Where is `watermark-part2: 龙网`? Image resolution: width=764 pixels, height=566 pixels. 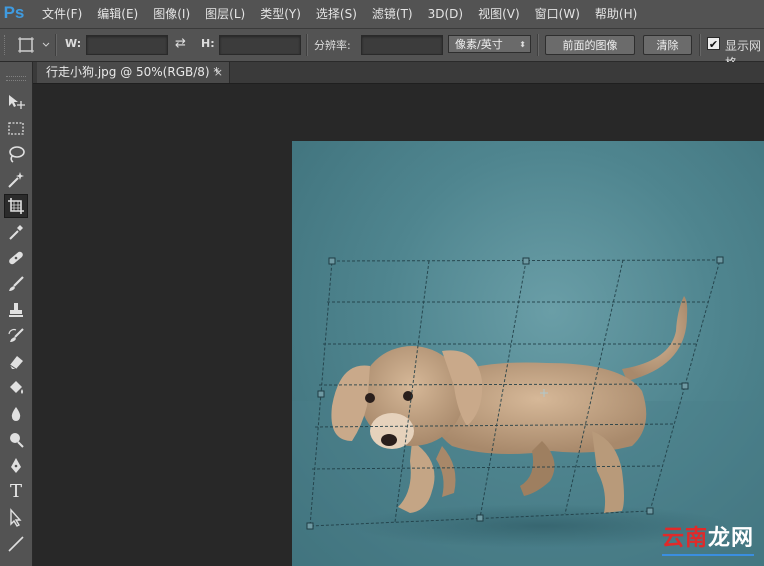 watermark-part2: 龙网 is located at coordinates (730, 538).